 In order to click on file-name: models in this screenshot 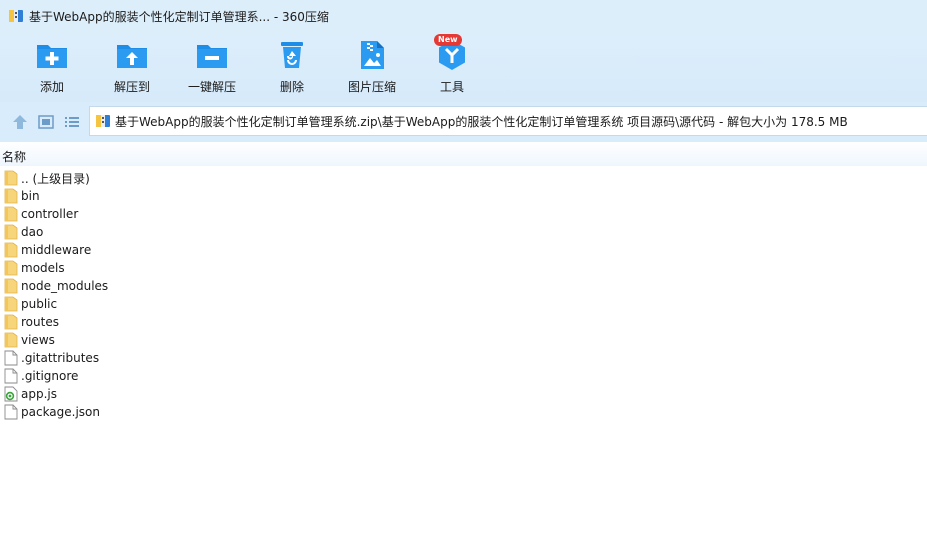, I will do `click(43, 268)`.